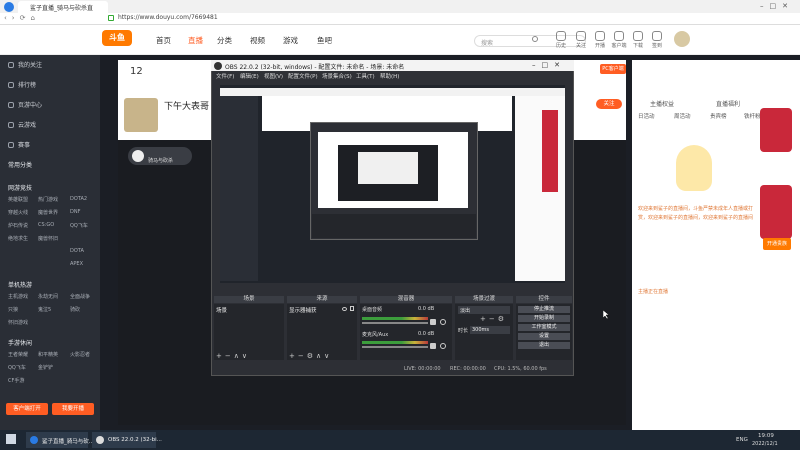  Describe the element at coordinates (544, 345) in the screenshot. I see `exit-button: 退出` at that location.